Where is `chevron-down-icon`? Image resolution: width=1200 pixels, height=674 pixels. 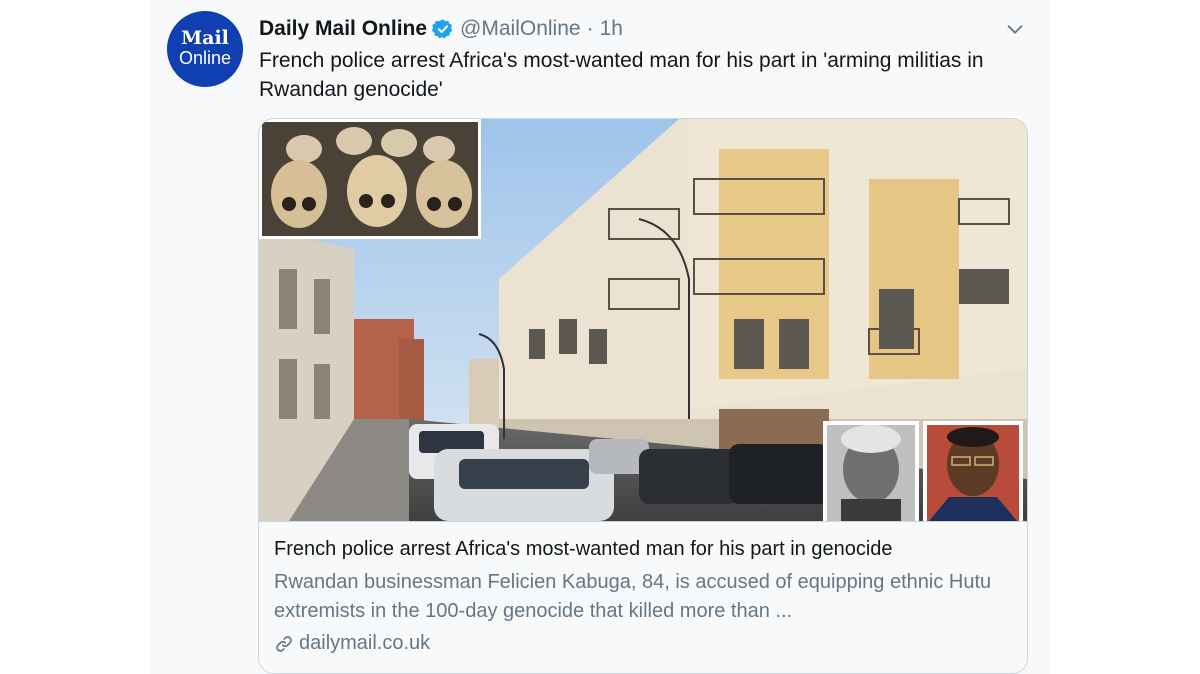 chevron-down-icon is located at coordinates (1015, 29).